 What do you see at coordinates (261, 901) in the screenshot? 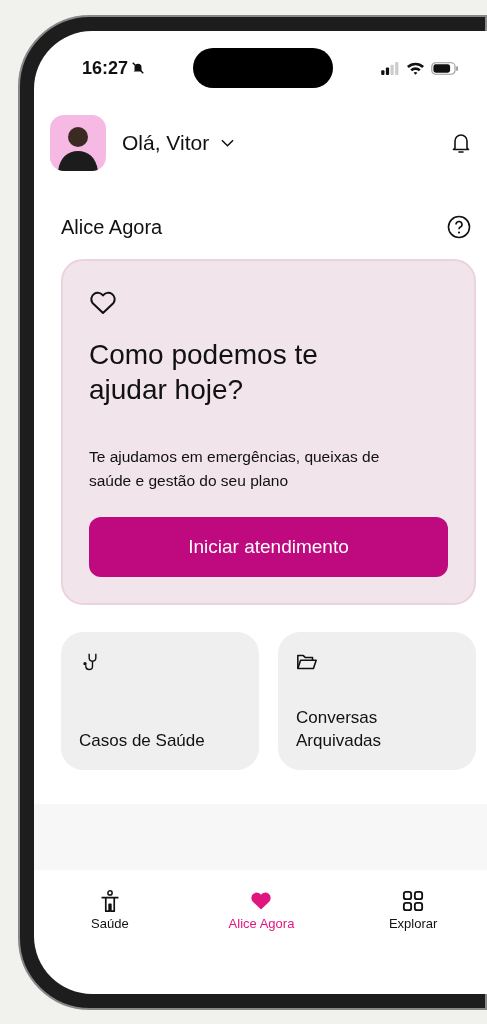
I see `heart-icon` at bounding box center [261, 901].